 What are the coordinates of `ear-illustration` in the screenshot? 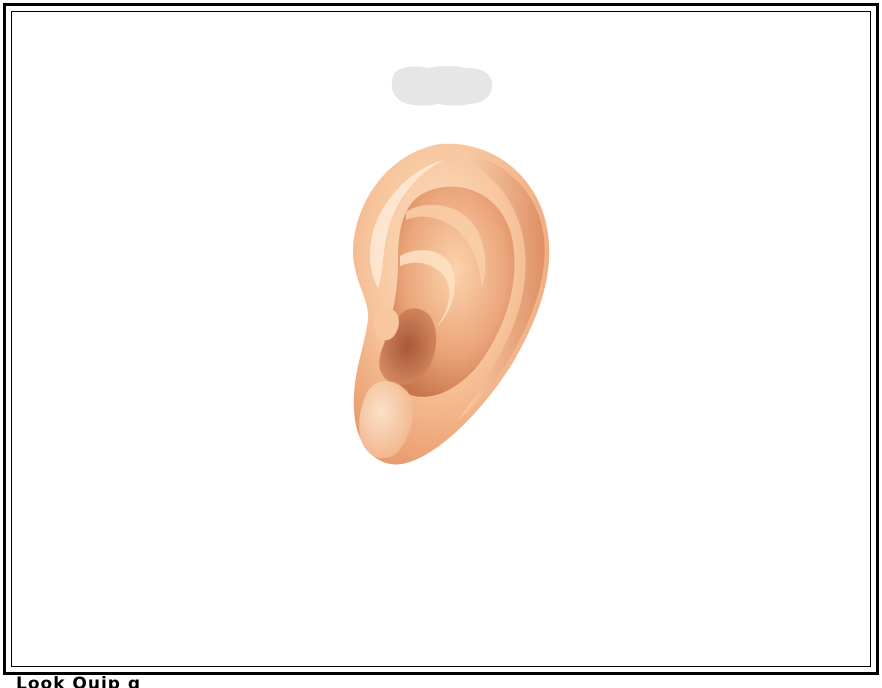 It's located at (451, 304).